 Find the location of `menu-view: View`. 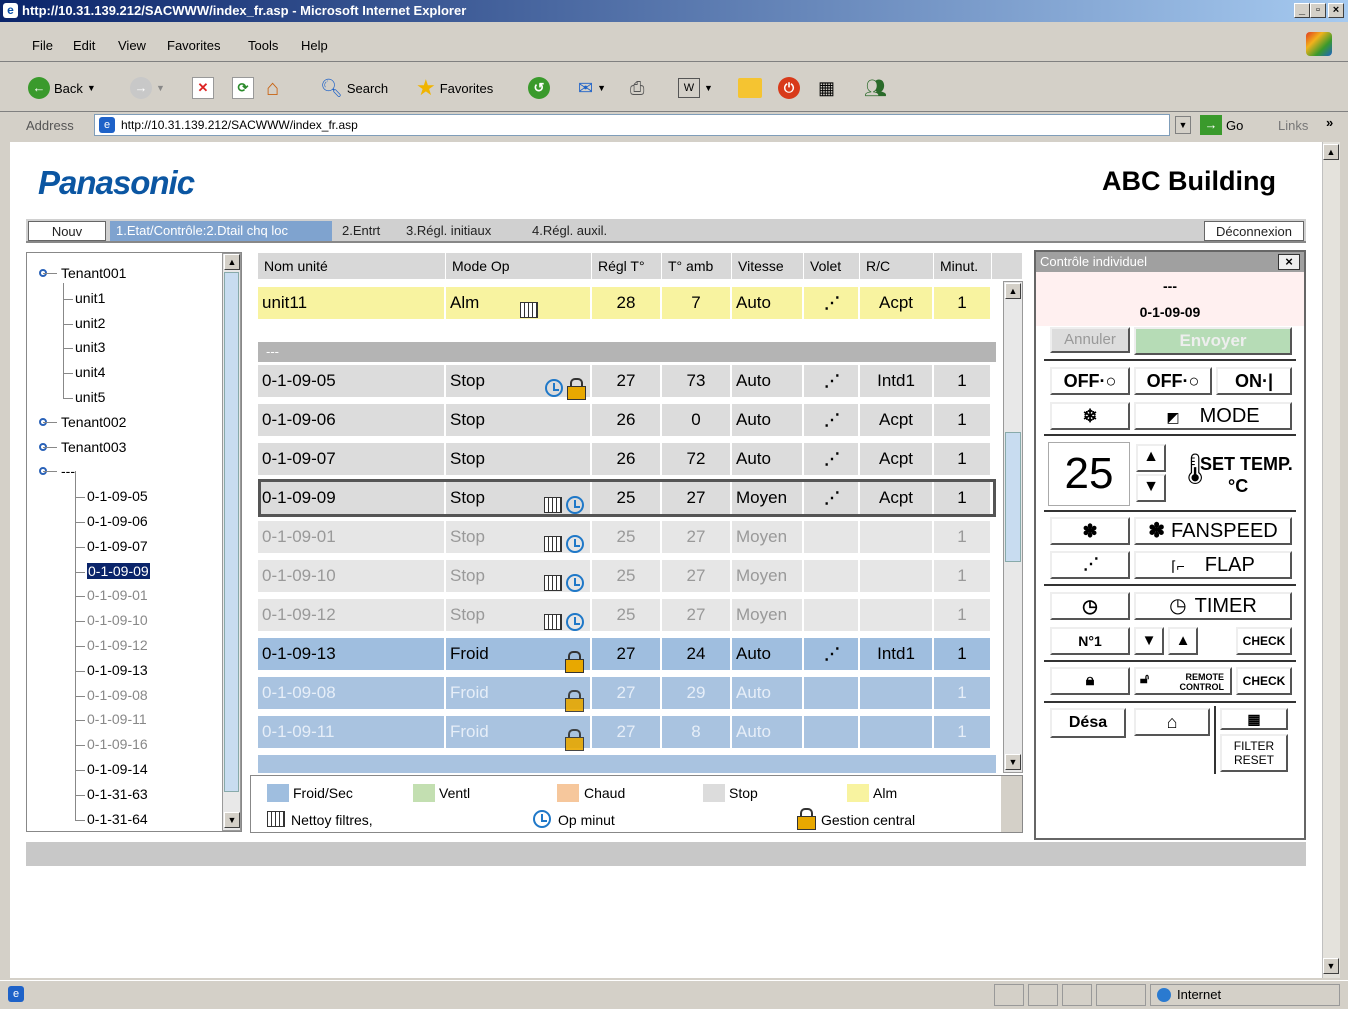

menu-view: View is located at coordinates (132, 45).